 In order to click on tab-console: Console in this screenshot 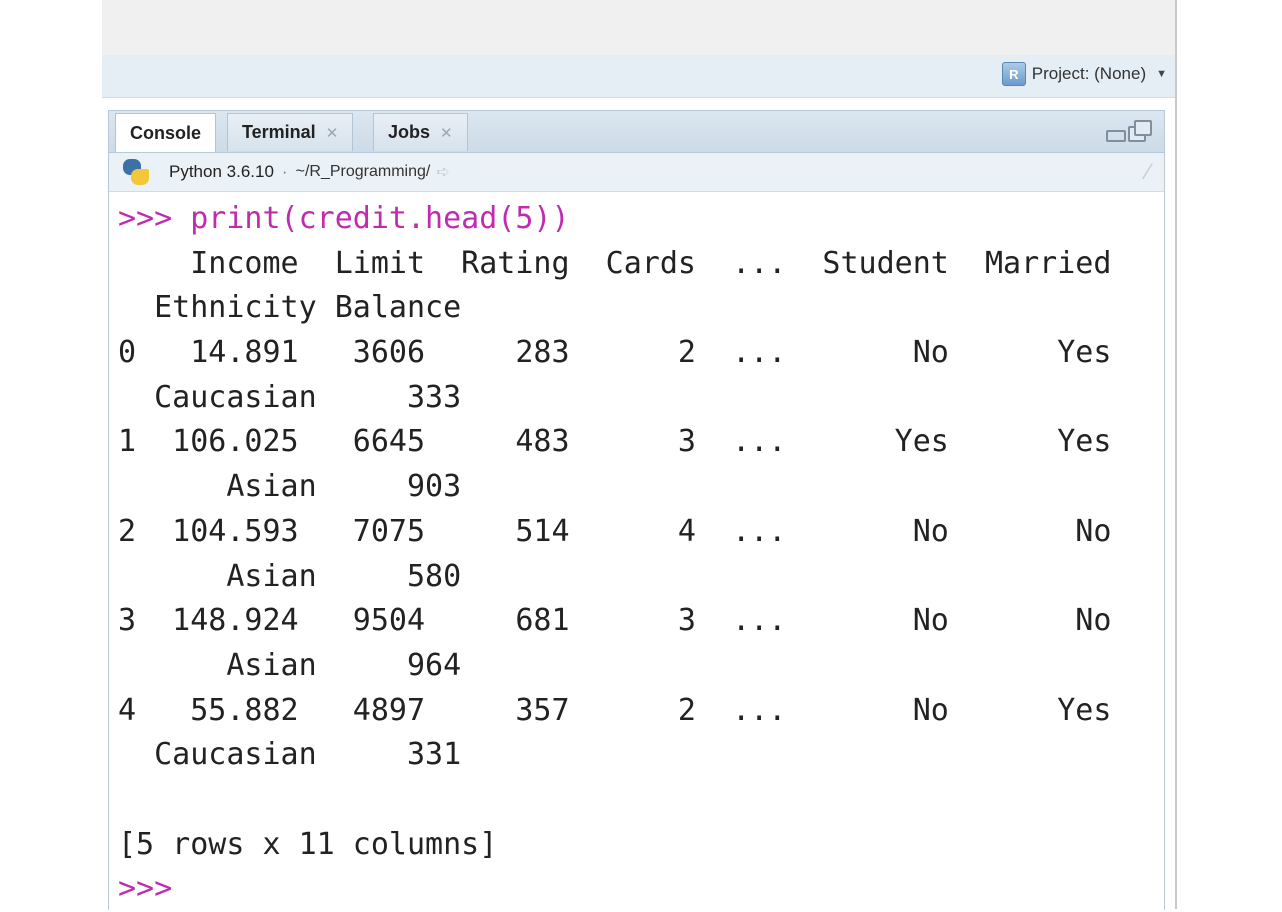, I will do `click(166, 132)`.